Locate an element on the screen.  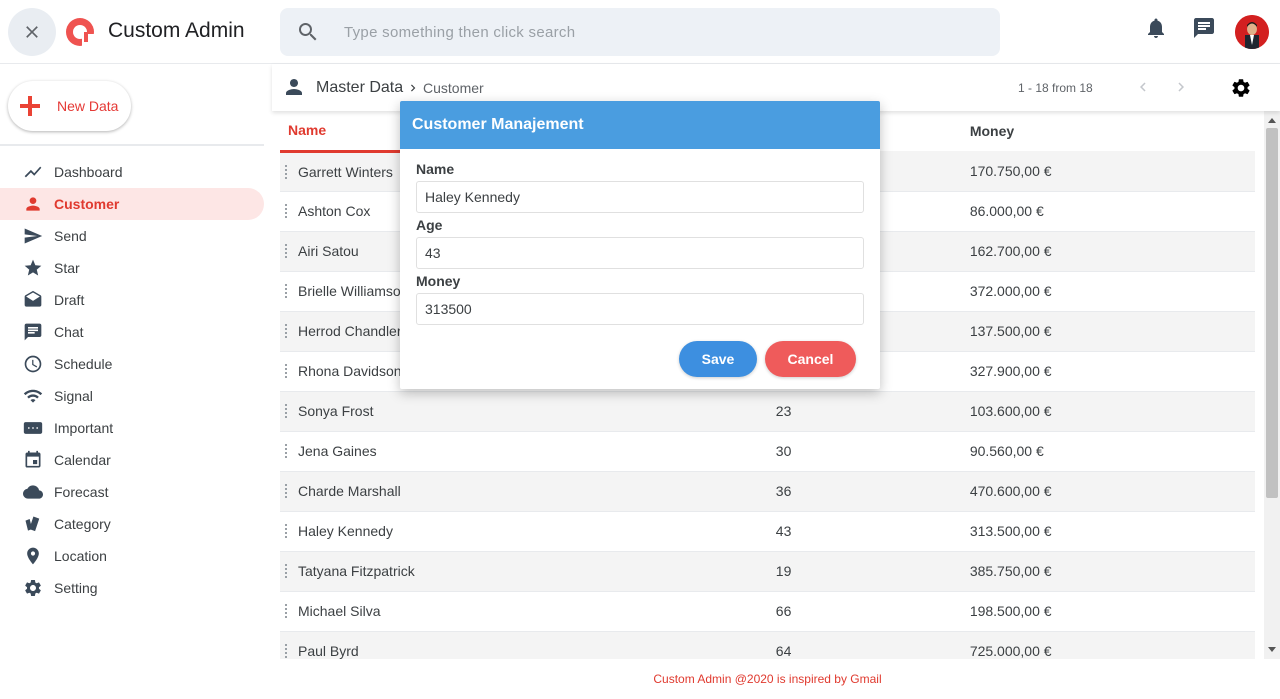
breadcrumb-root: Master Data is located at coordinates (359, 88).